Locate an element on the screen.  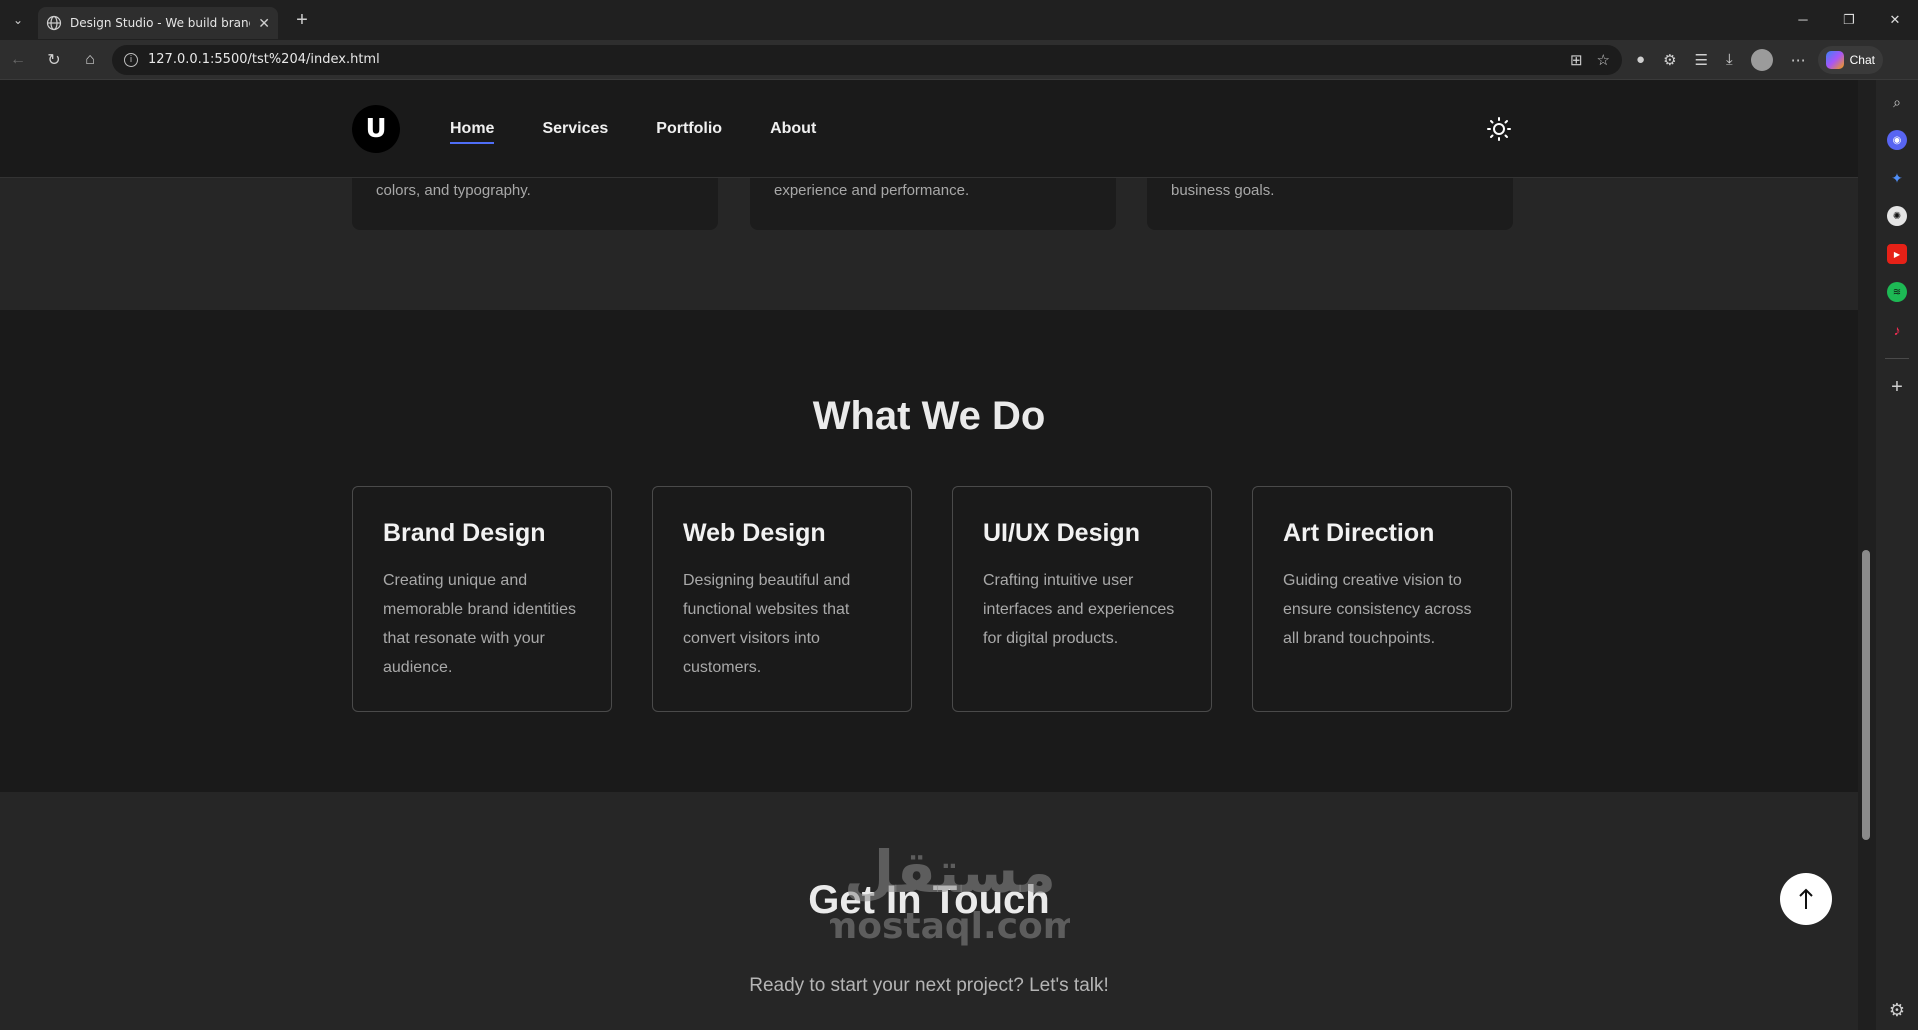
spotify-icon: ≋ is located at coordinates (1897, 292).